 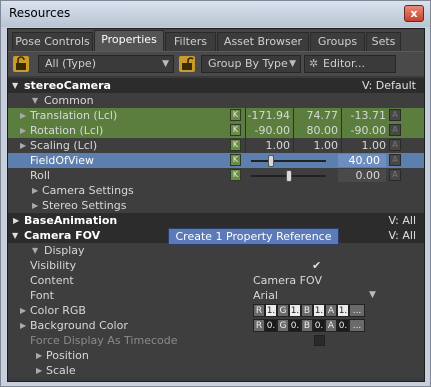 I want to click on red-channel-value: 1., so click(x=271, y=310).